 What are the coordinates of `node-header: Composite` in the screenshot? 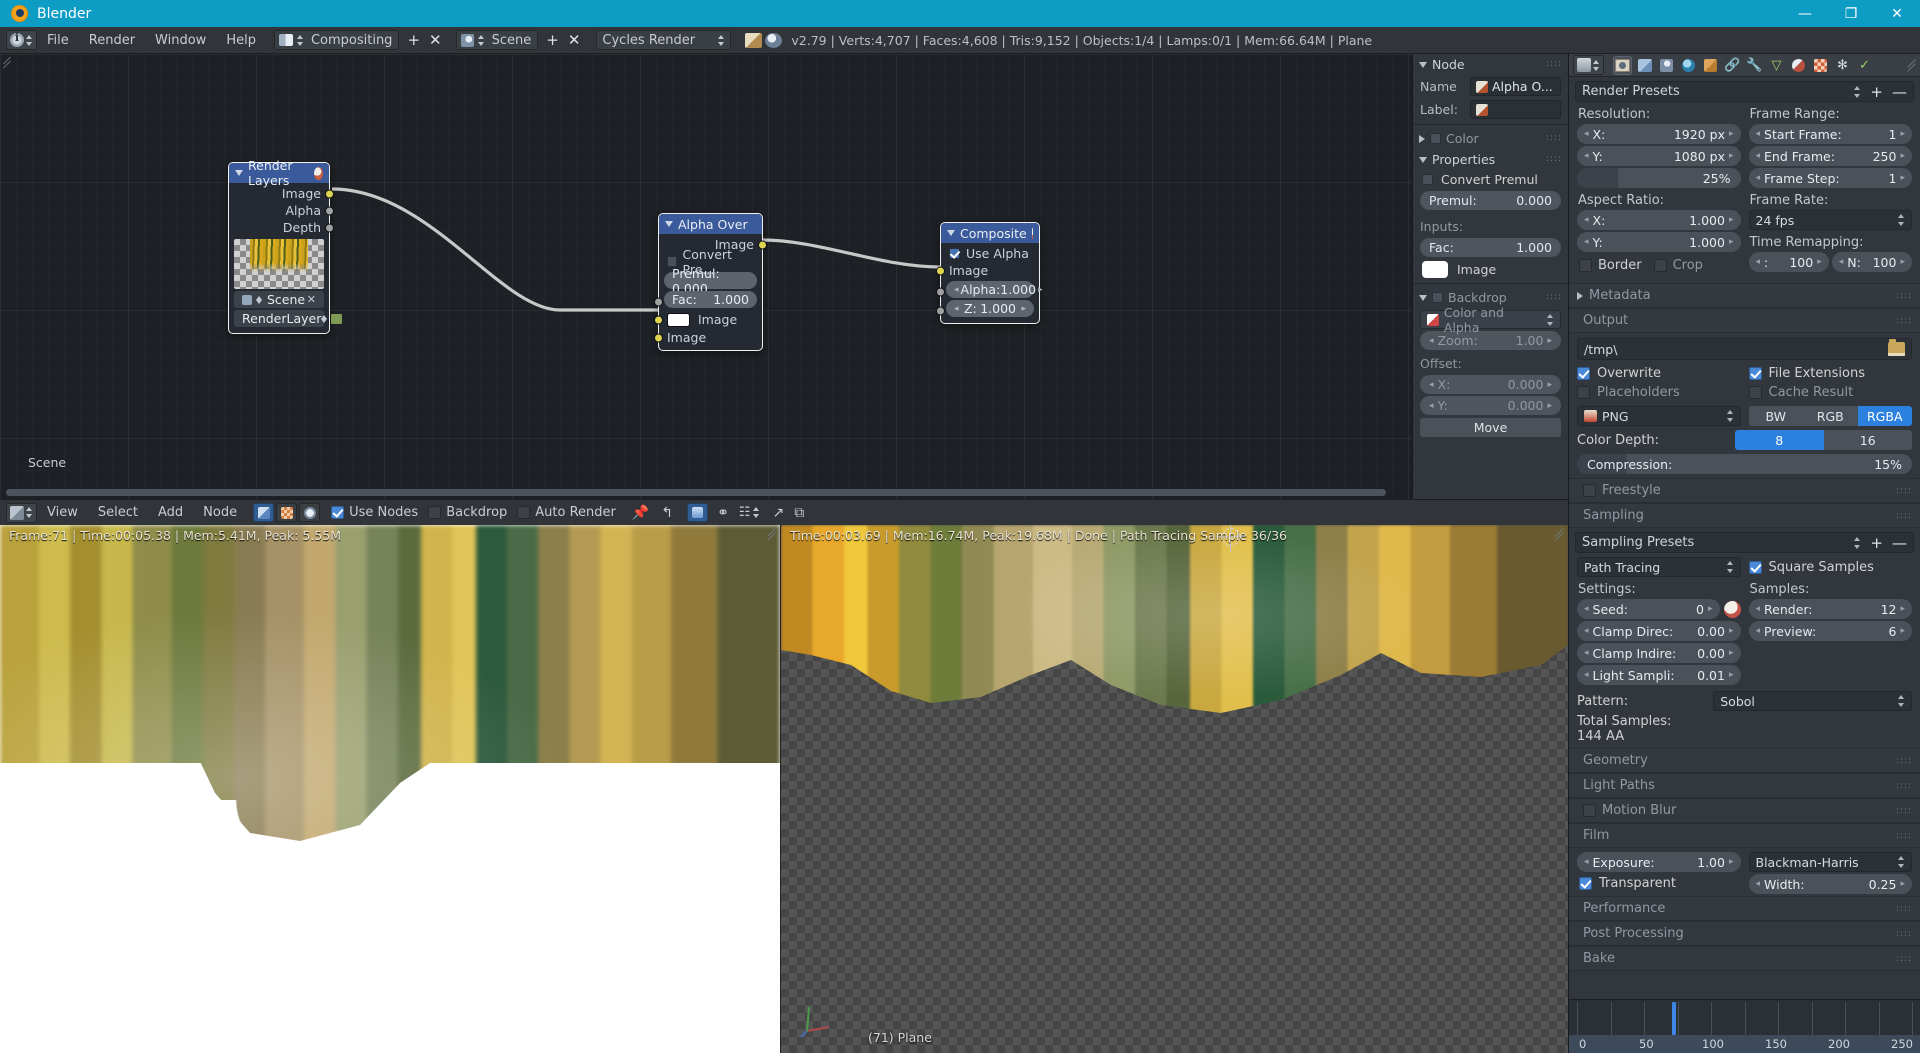 It's located at (990, 233).